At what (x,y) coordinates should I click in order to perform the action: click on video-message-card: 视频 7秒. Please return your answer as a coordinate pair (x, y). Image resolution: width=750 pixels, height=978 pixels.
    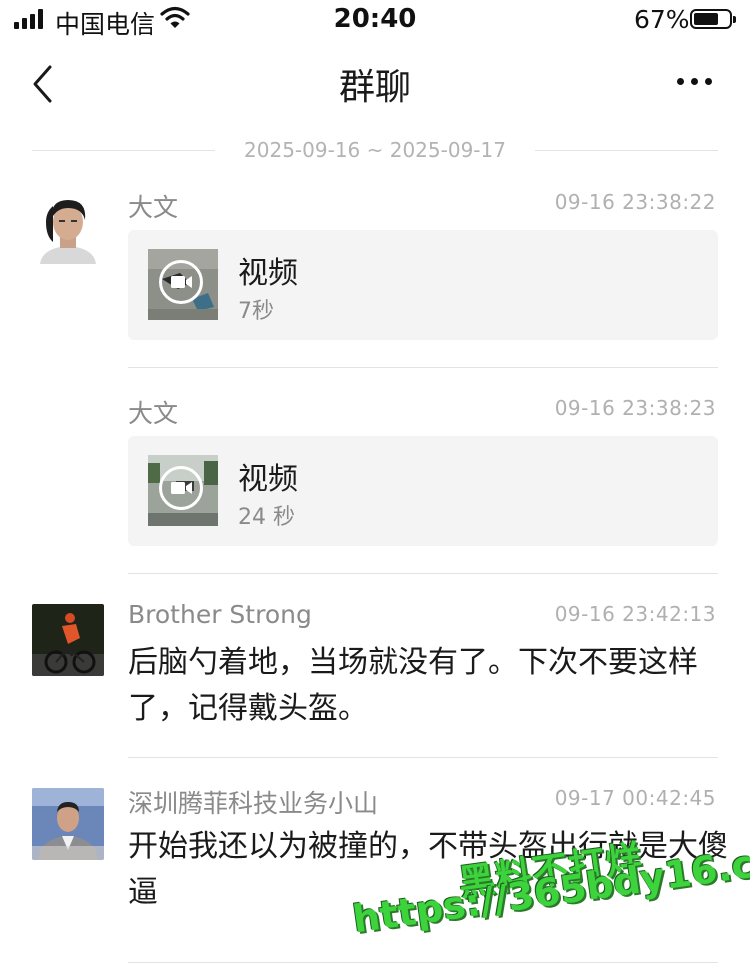
    Looking at the image, I should click on (423, 285).